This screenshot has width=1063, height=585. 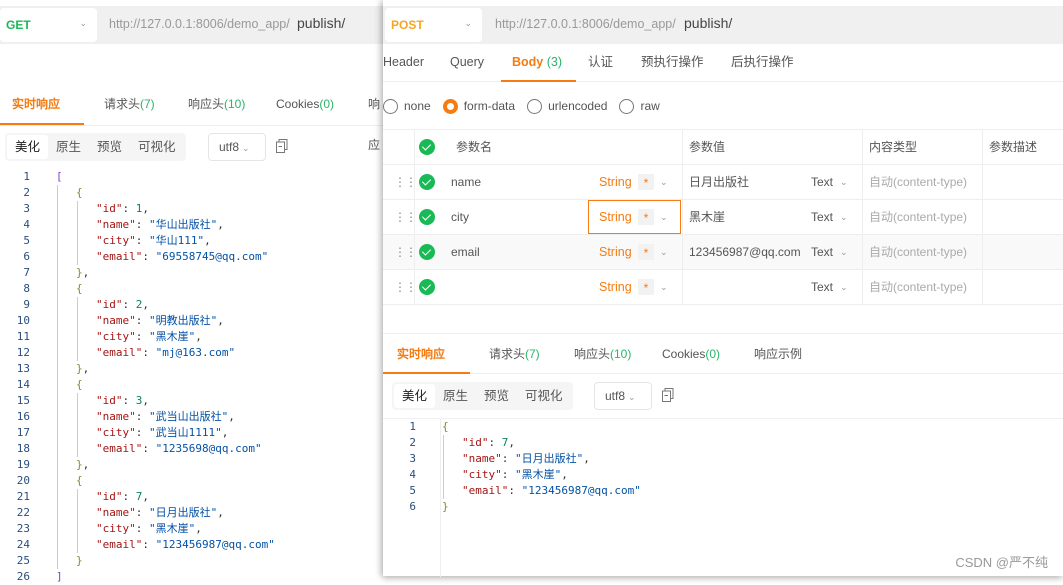 What do you see at coordinates (713, 354) in the screenshot?
I see `tab-count: (0)` at bounding box center [713, 354].